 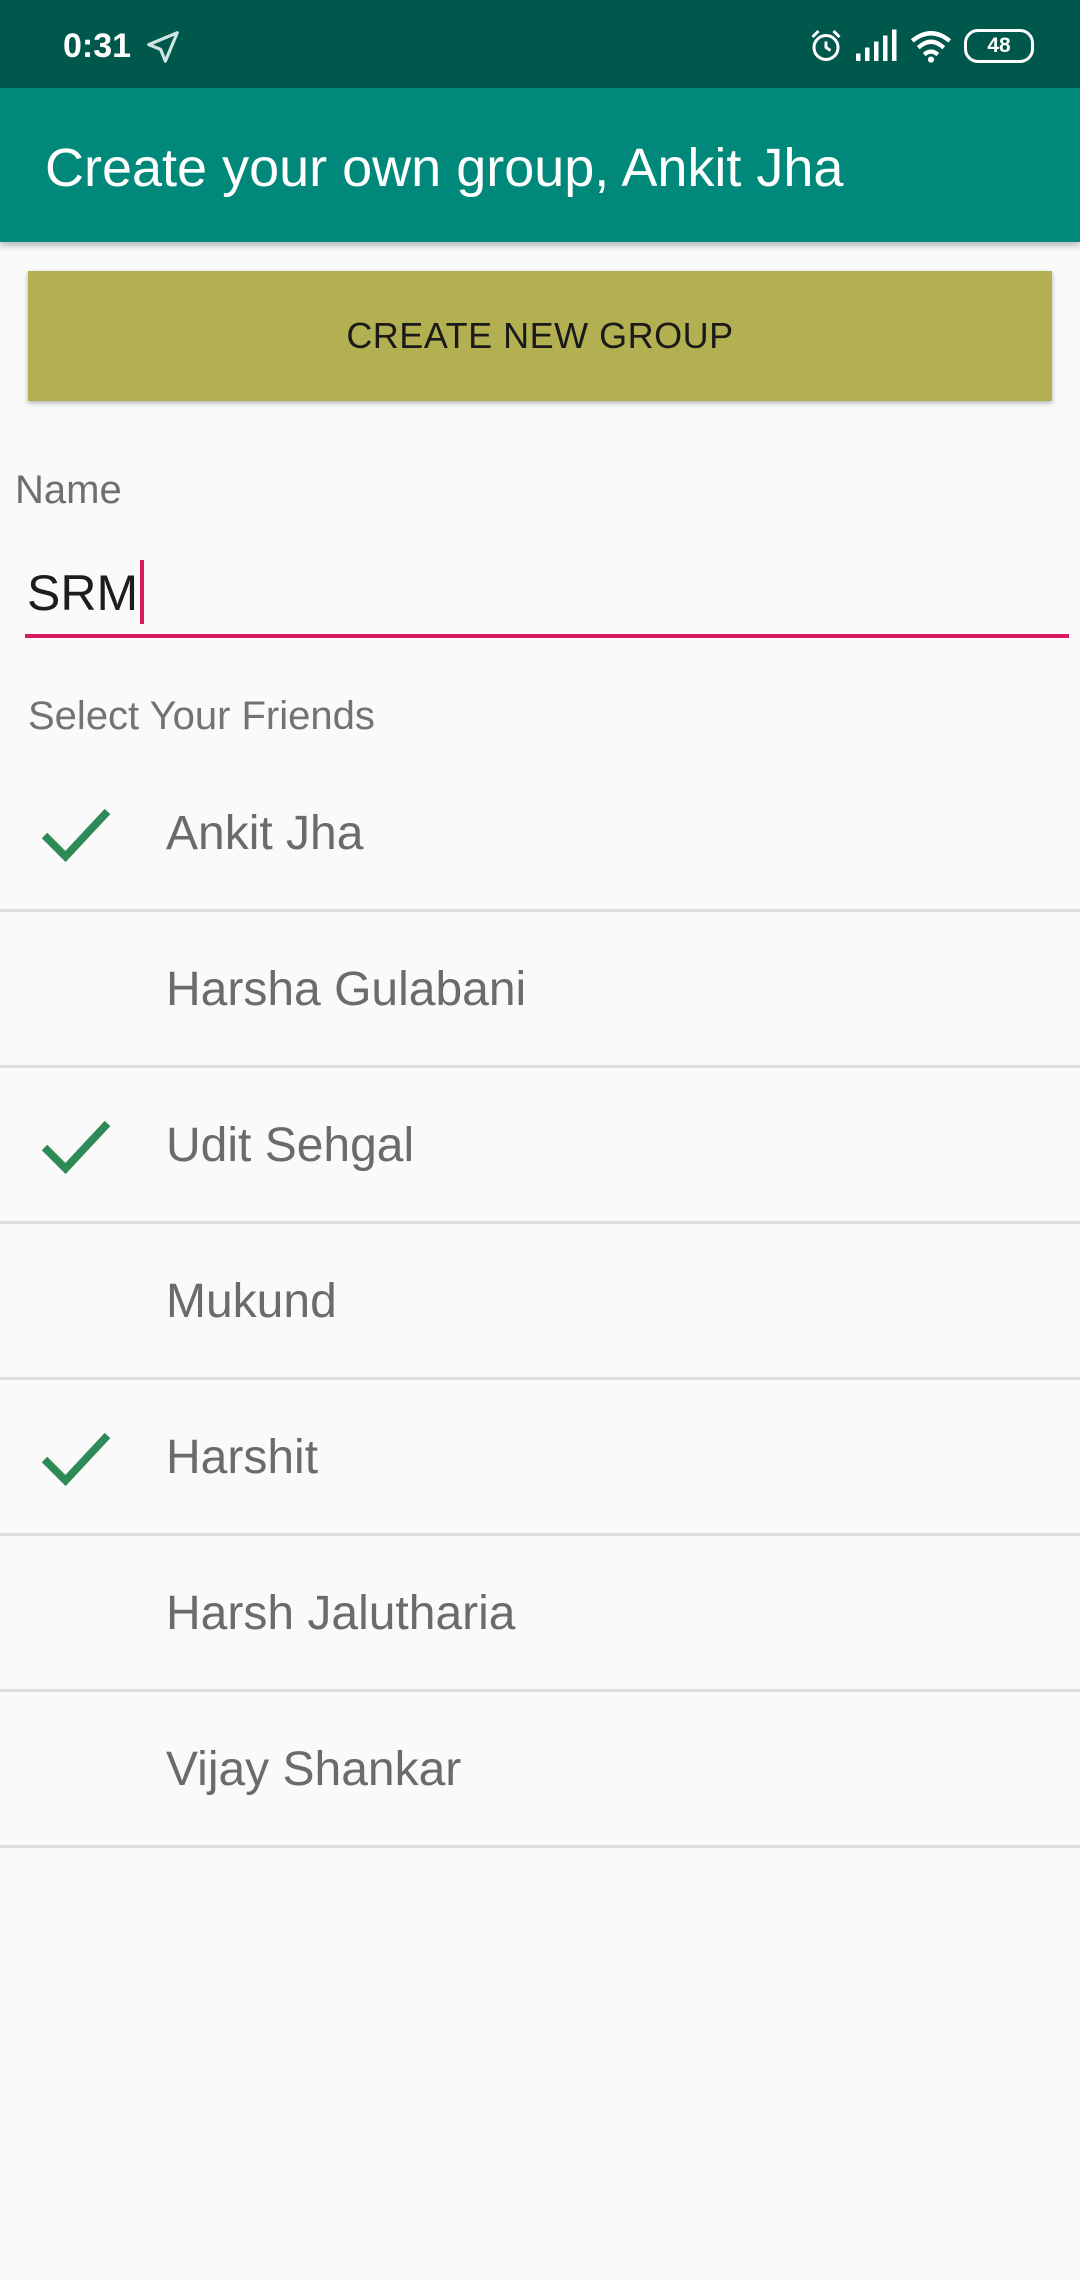 What do you see at coordinates (68, 490) in the screenshot?
I see `name-field-label: Name` at bounding box center [68, 490].